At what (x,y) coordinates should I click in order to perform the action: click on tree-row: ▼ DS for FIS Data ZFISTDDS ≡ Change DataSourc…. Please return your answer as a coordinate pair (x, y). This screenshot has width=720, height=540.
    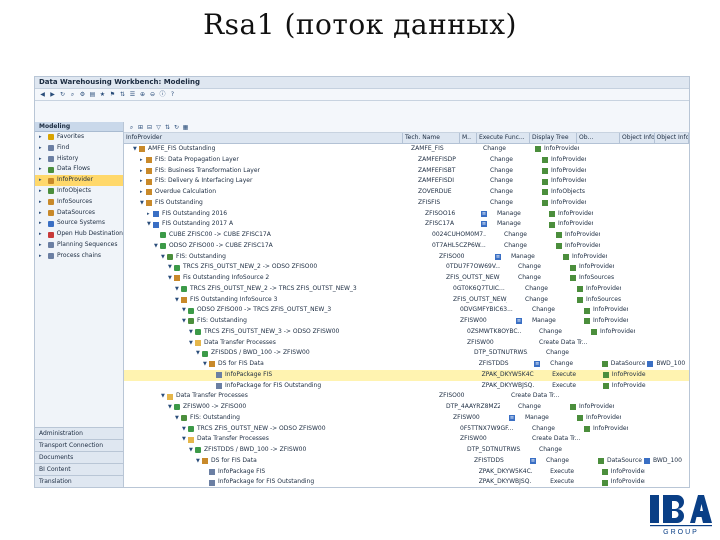
    Looking at the image, I should click on (406, 364).